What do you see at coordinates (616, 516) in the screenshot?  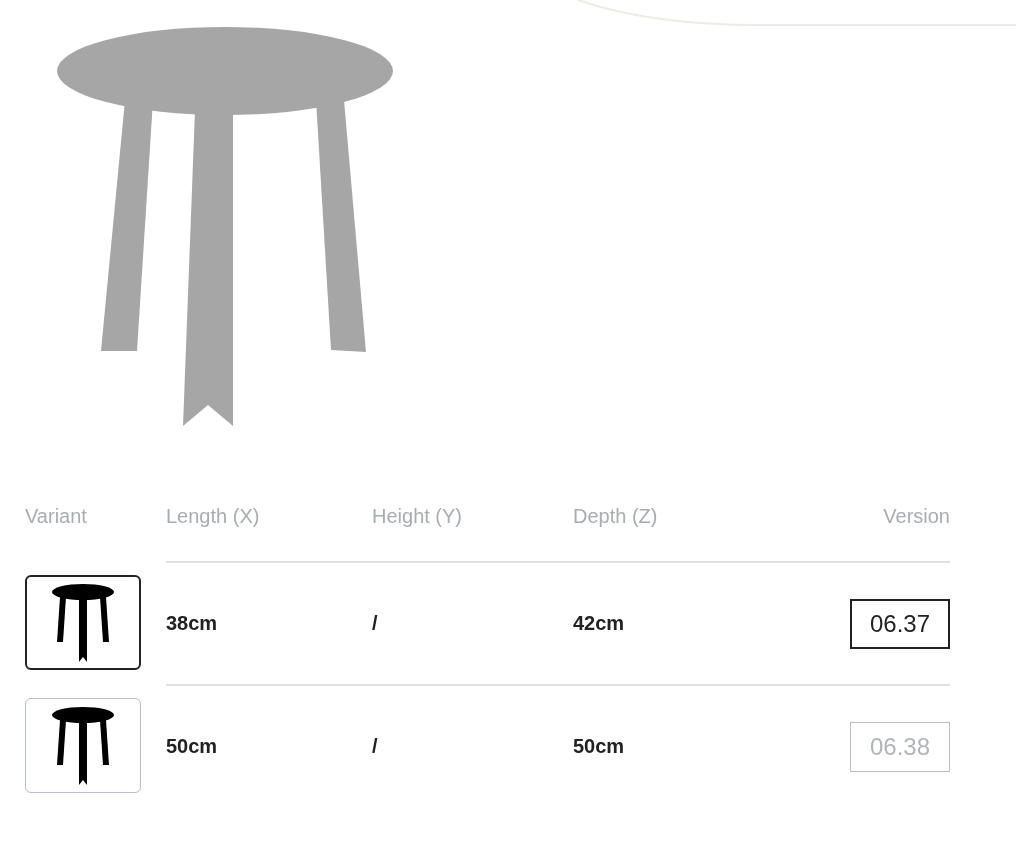 I see `column-header: Depth (Z)` at bounding box center [616, 516].